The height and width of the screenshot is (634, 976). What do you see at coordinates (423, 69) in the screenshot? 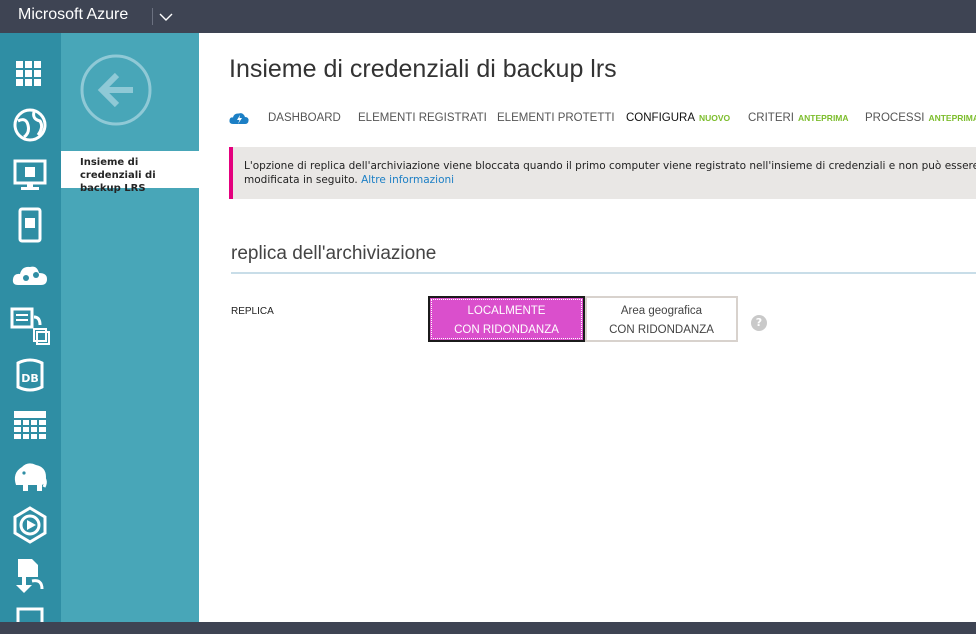
I see `page-title: Insieme di credenziali di backup lrs` at bounding box center [423, 69].